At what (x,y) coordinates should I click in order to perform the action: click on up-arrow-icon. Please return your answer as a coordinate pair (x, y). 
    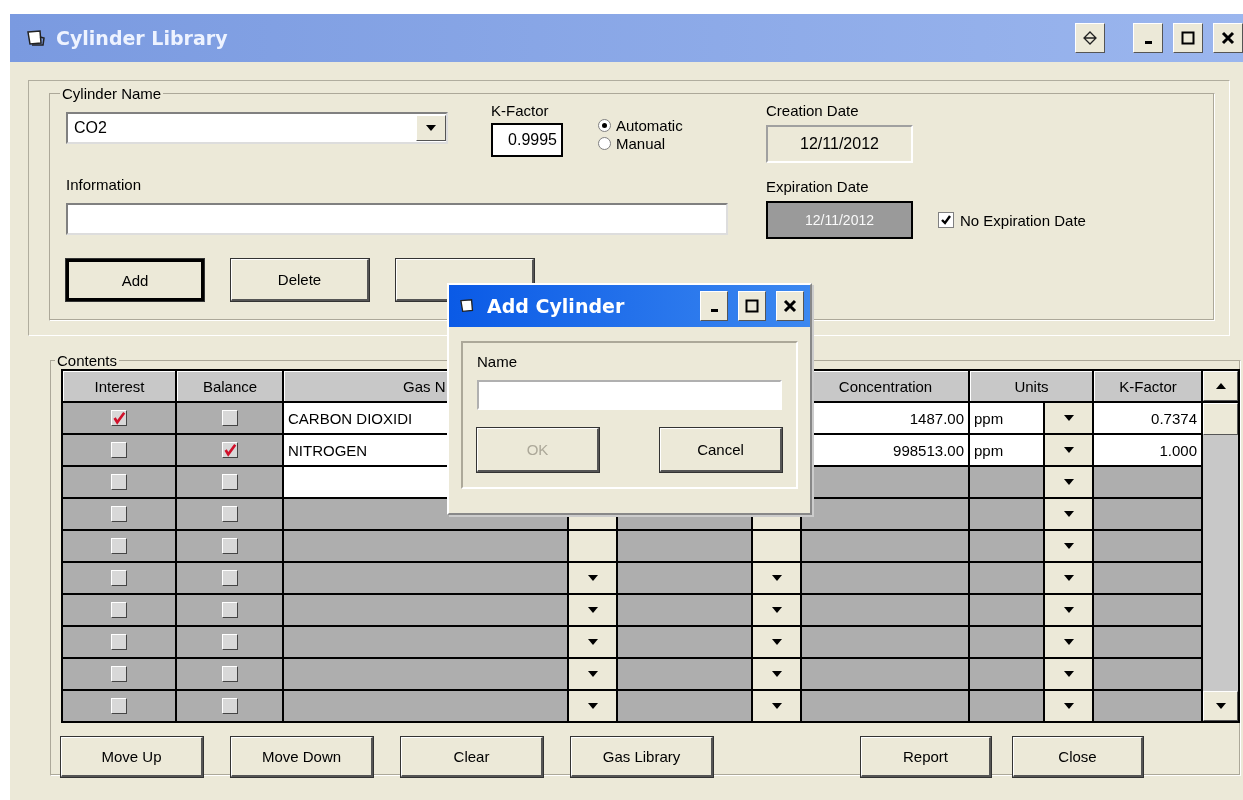
    Looking at the image, I should click on (1220, 386).